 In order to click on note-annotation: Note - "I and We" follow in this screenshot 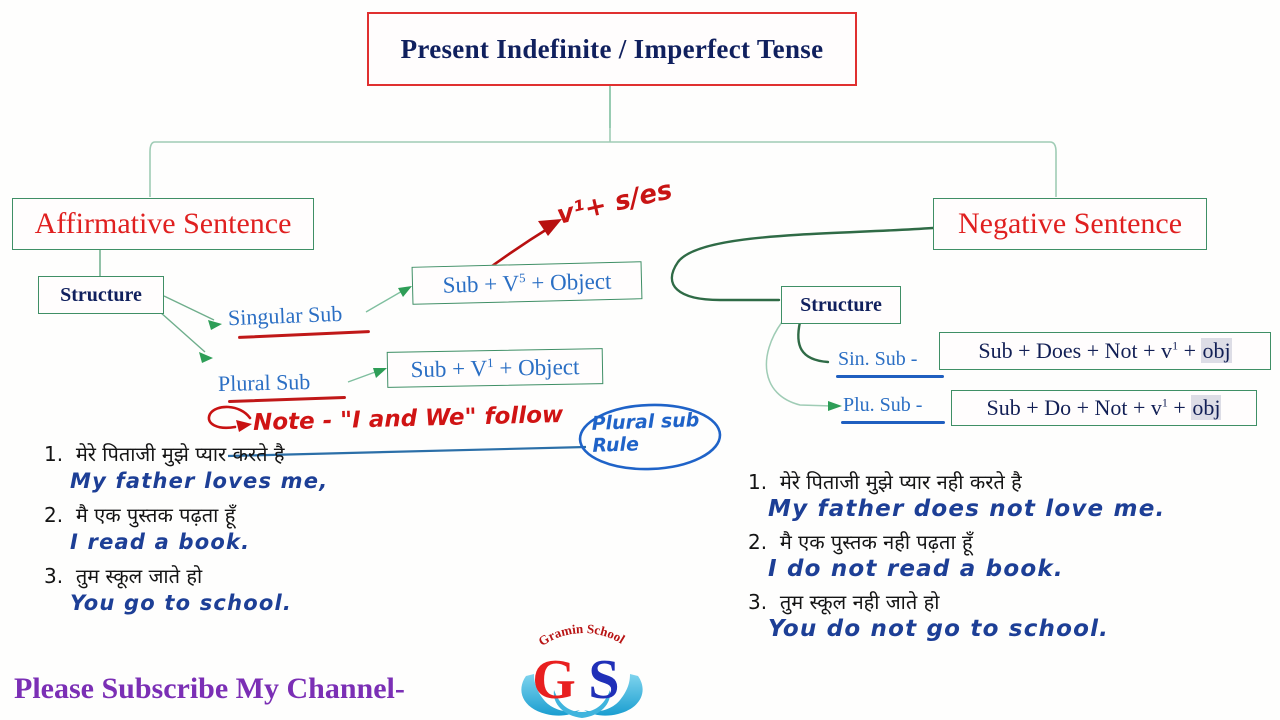, I will do `click(408, 419)`.